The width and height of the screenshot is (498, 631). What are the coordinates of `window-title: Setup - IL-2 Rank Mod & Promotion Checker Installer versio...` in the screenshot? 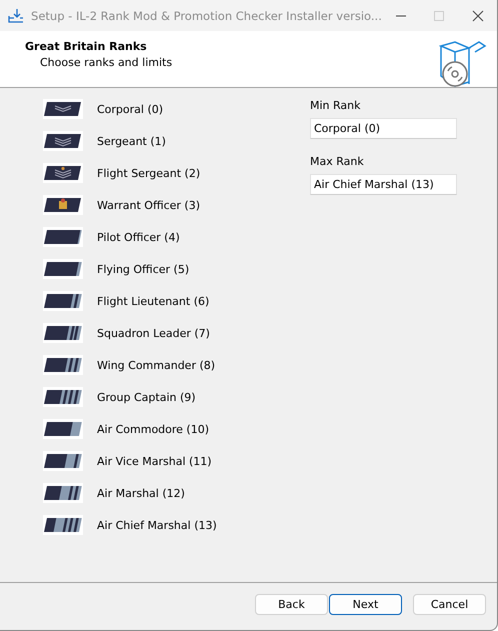 It's located at (206, 15).